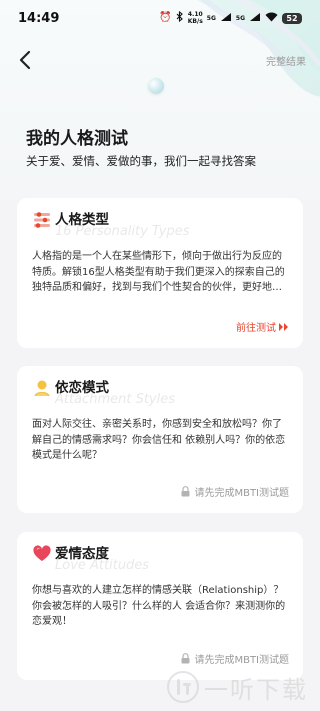  Describe the element at coordinates (195, 21) in the screenshot. I see `speed-unit: KB/s` at that location.